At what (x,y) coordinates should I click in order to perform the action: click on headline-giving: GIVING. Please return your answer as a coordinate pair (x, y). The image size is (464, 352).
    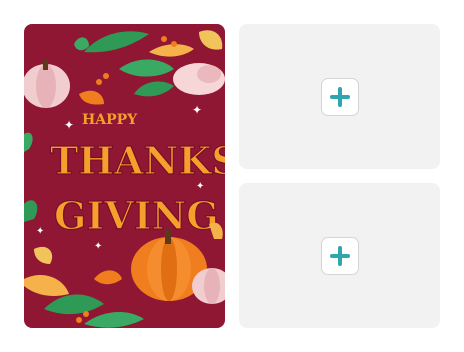
    Looking at the image, I should click on (136, 215).